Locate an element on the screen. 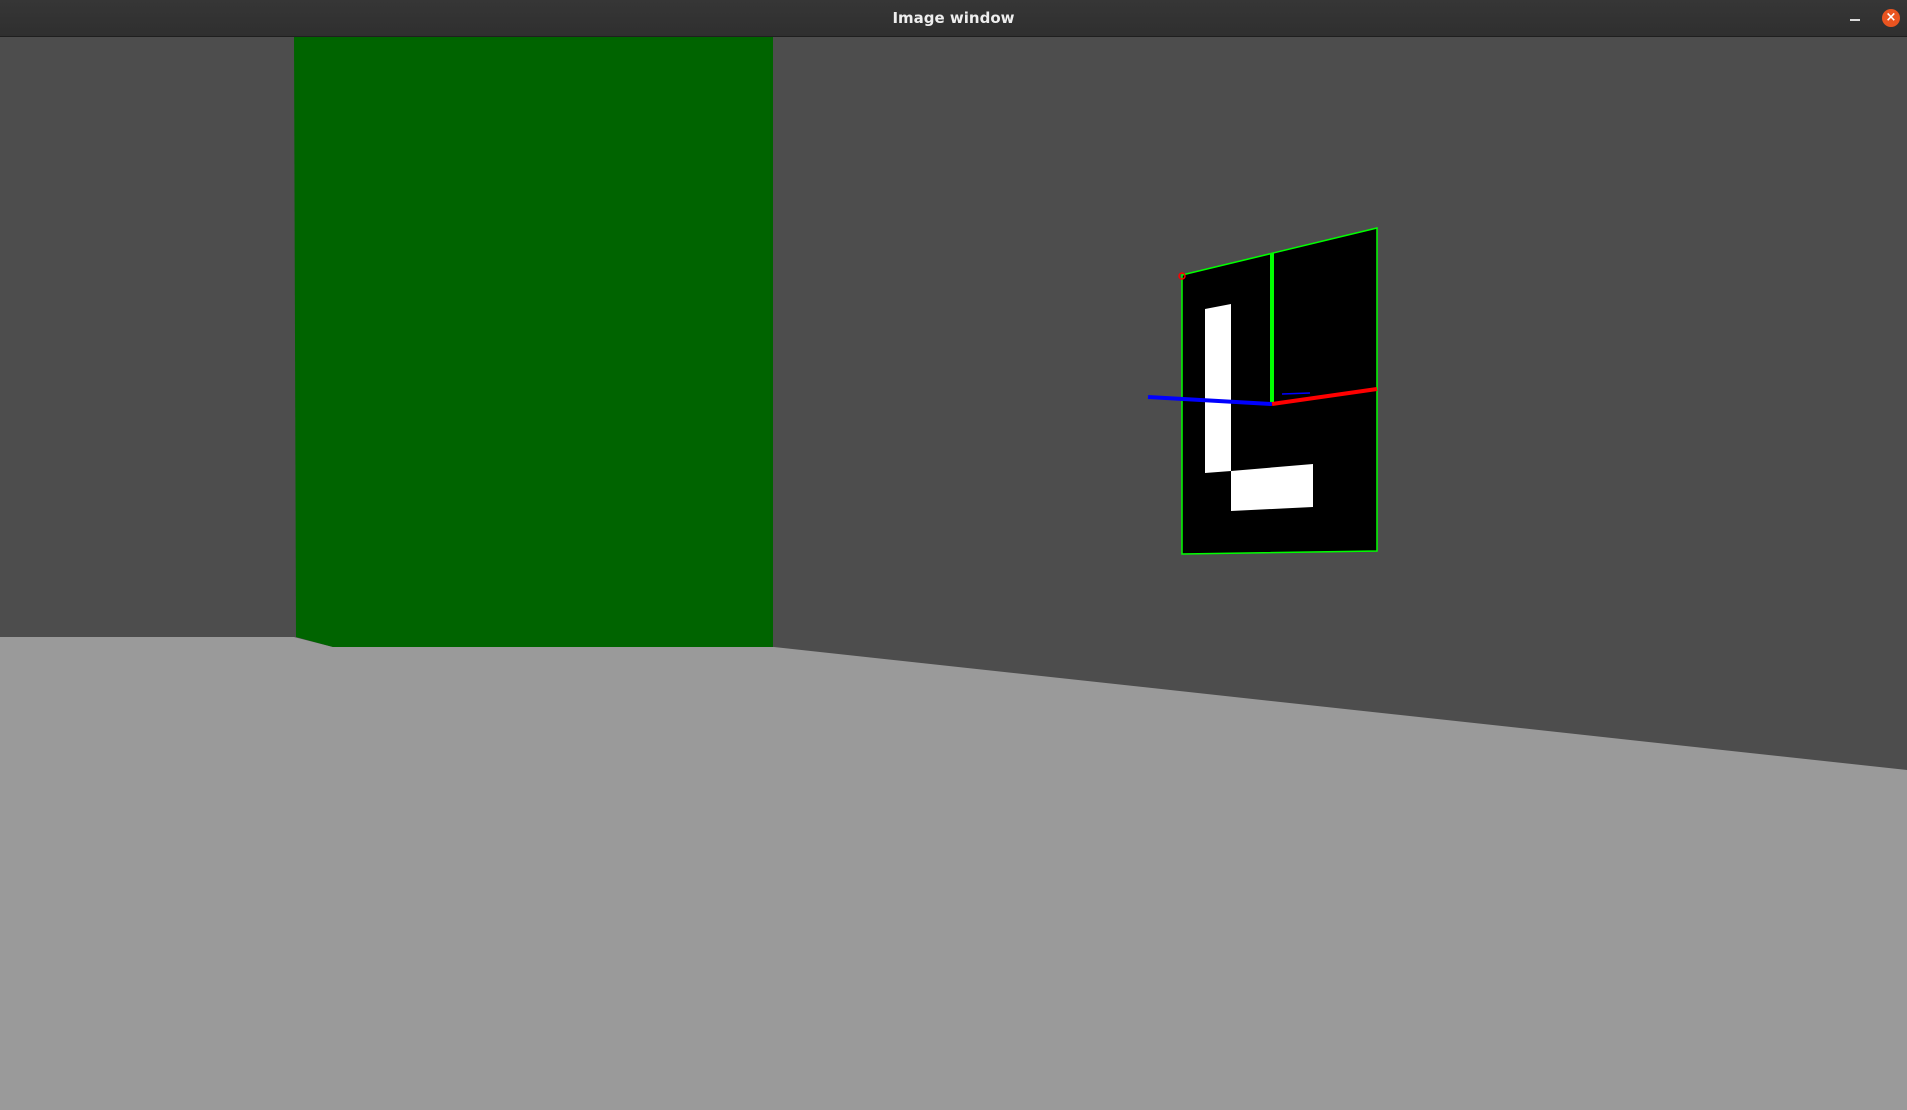 This screenshot has width=1907, height=1110. title-bar: Image window × is located at coordinates (953, 18).